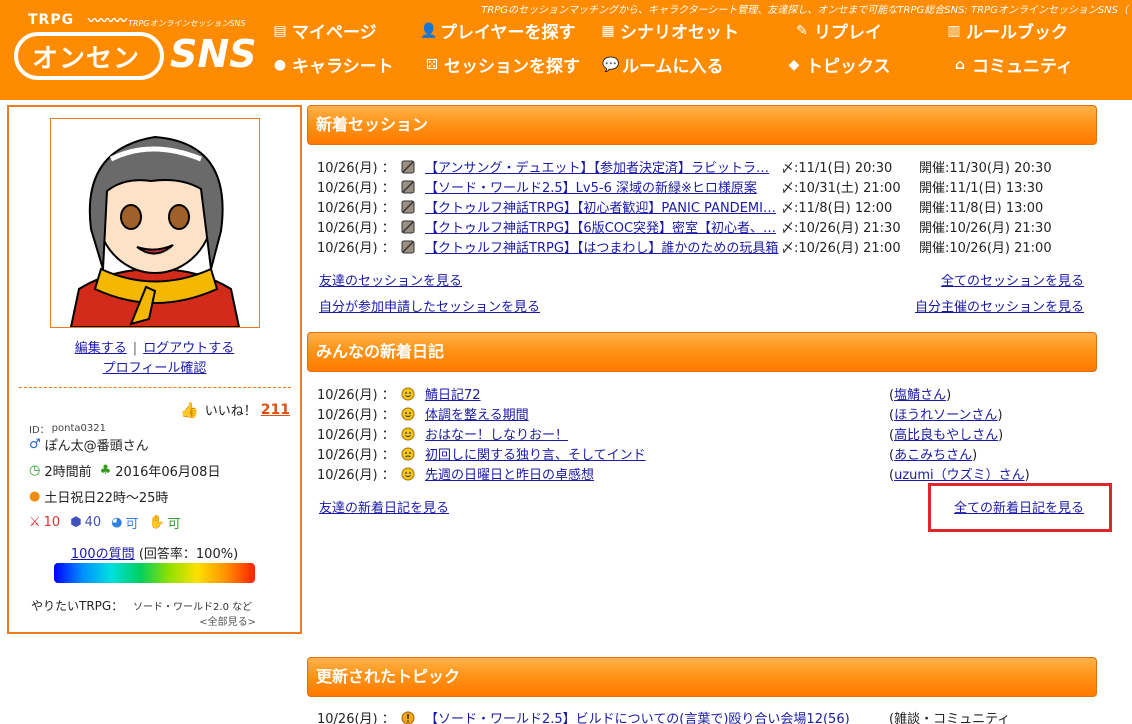 This screenshot has width=1132, height=724. What do you see at coordinates (429, 30) in the screenshot?
I see `player-search-icon: 👤` at bounding box center [429, 30].